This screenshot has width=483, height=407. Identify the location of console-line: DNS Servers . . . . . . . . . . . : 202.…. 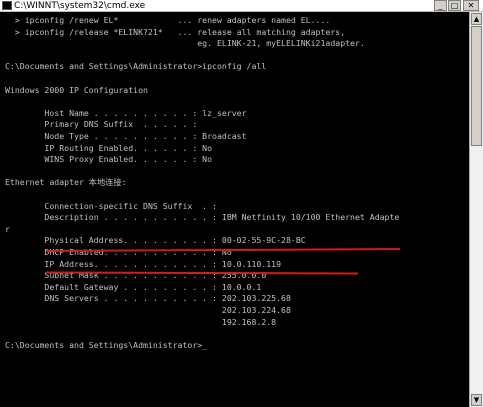
(148, 298).